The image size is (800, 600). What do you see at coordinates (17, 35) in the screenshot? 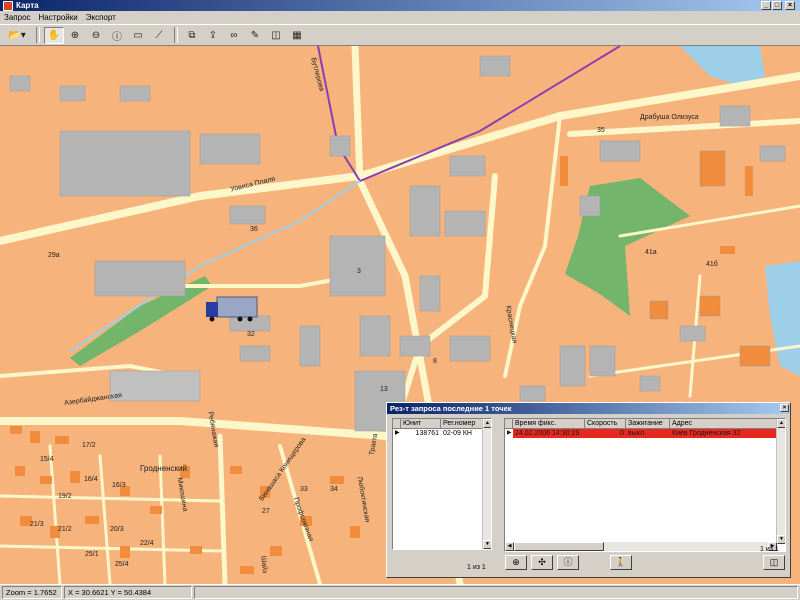
I see `open-folder-icon: 📂▾` at bounding box center [17, 35].